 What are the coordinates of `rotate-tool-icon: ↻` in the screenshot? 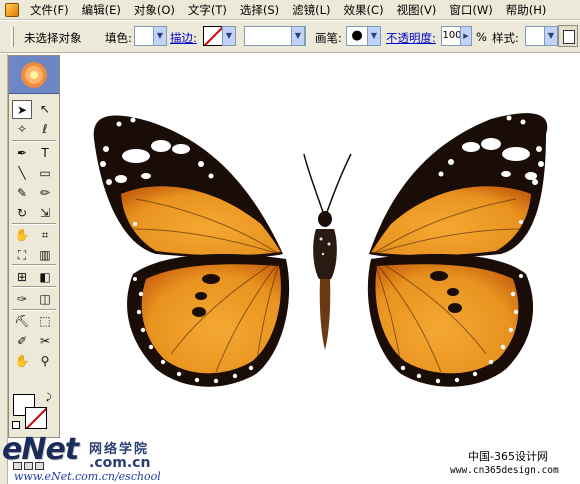 It's located at (22, 213).